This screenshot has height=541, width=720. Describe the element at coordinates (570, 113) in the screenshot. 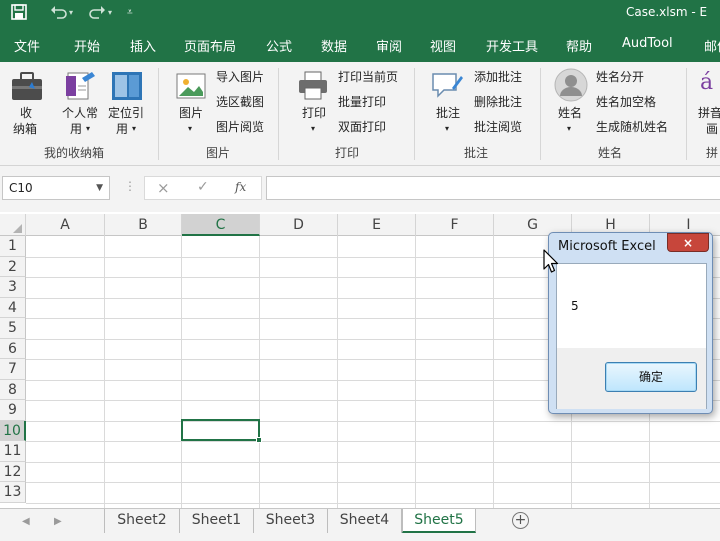

I see `name-button-label: 姓名` at that location.